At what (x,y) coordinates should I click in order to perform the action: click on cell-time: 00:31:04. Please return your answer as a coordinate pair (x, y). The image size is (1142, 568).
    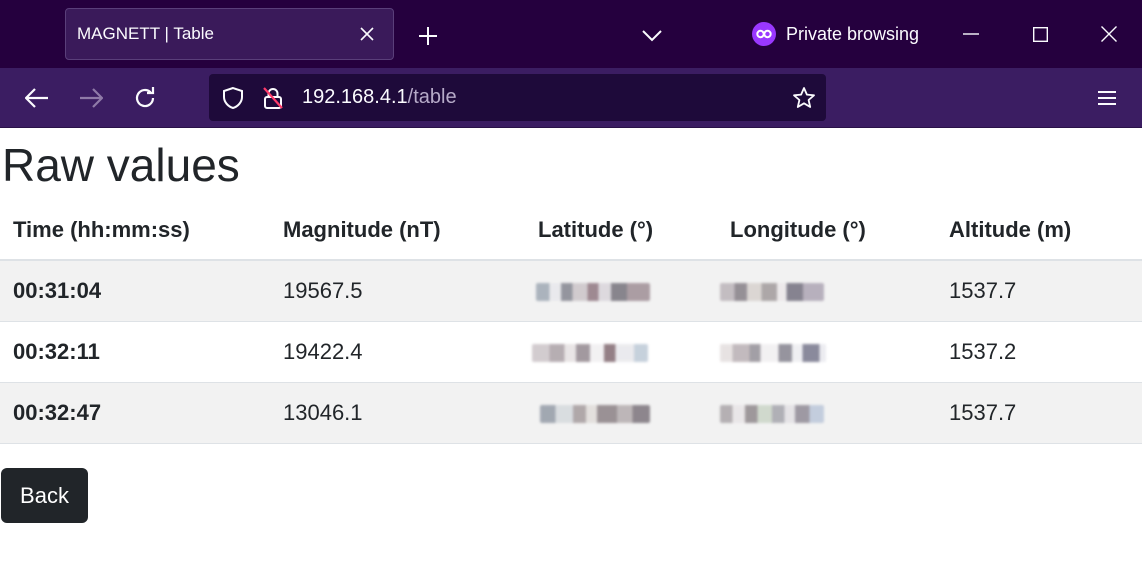
    Looking at the image, I should click on (135, 291).